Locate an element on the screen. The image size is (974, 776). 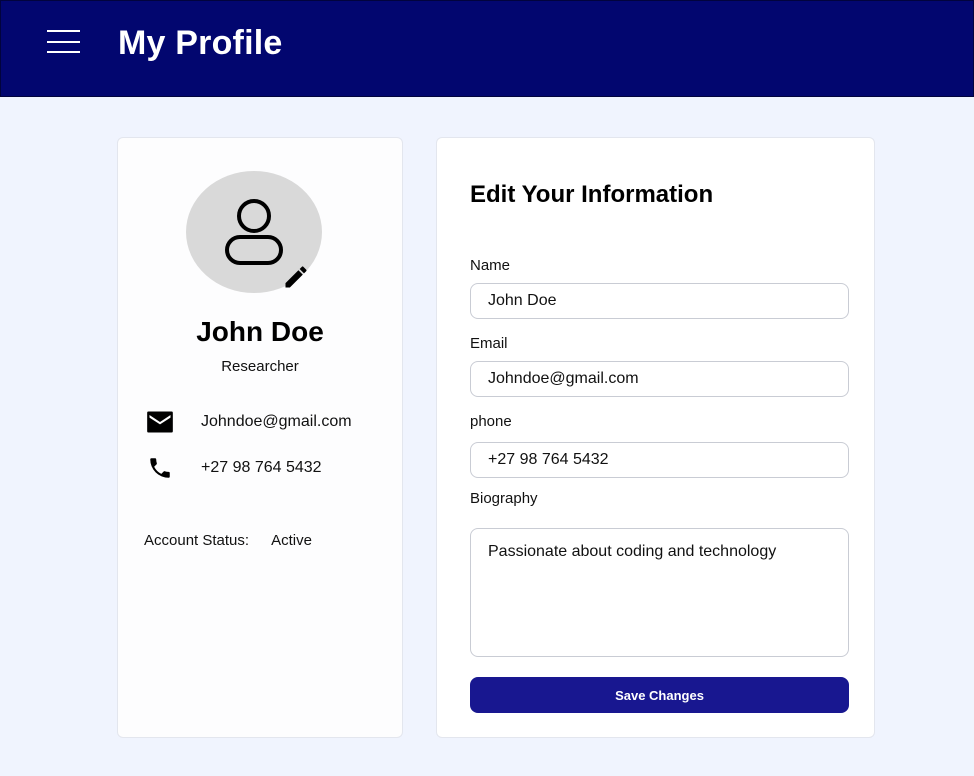
contact-email-row: Johndoe@gmail.com is located at coordinates (249, 422).